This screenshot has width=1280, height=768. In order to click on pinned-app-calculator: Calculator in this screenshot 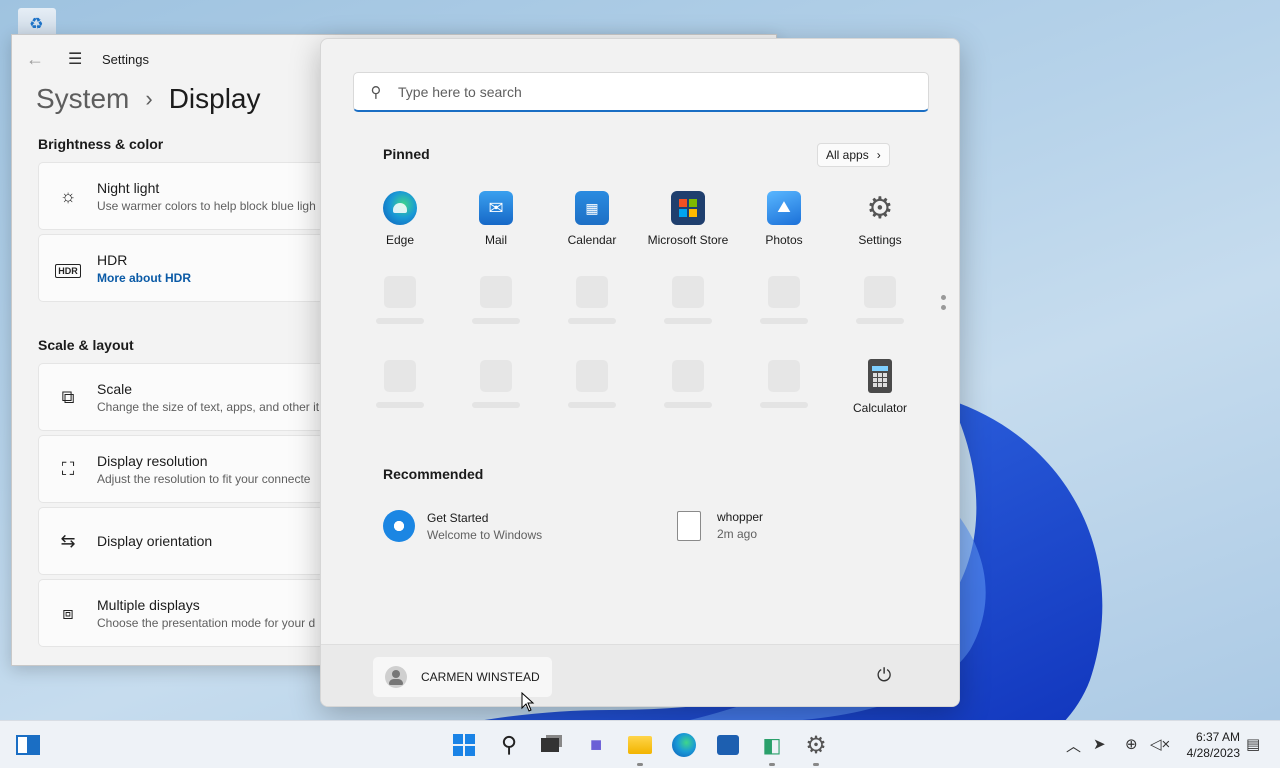, I will do `click(880, 387)`.